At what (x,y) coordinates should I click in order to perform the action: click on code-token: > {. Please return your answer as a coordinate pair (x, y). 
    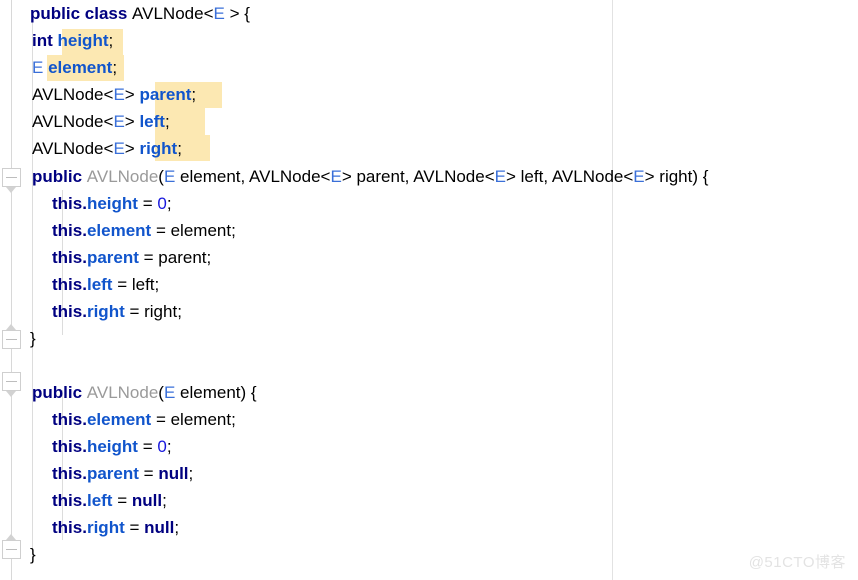
    Looking at the image, I should click on (237, 13).